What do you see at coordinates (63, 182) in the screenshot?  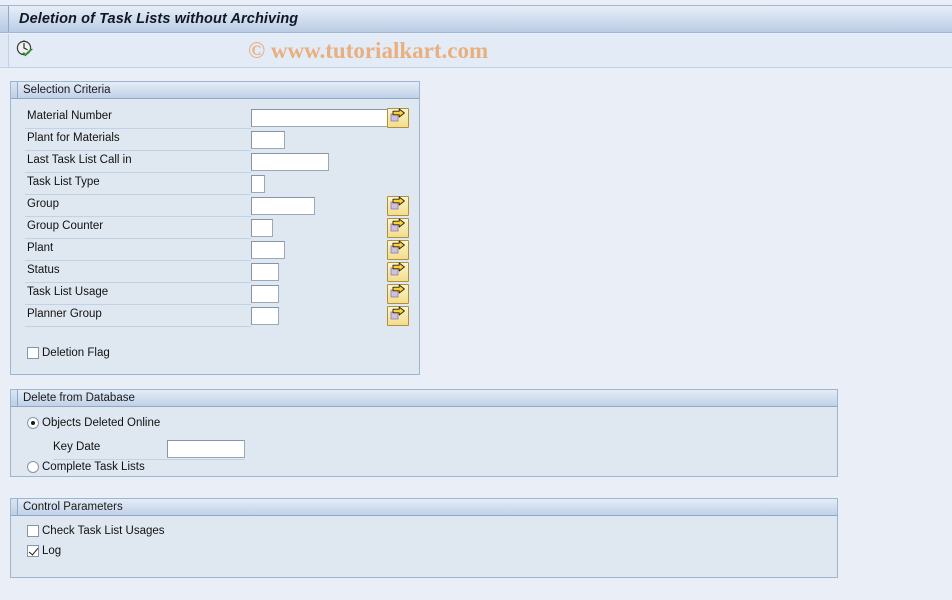 I see `field-label: Task List Type` at bounding box center [63, 182].